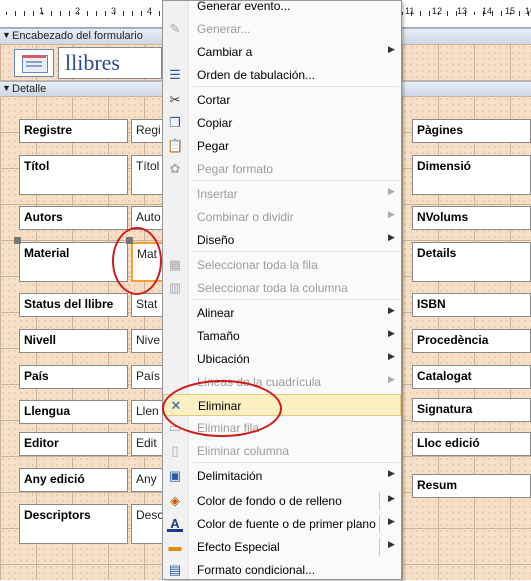 The image size is (531, 581). Describe the element at coordinates (471, 218) in the screenshot. I see `label-nvolums: NVolums` at that location.